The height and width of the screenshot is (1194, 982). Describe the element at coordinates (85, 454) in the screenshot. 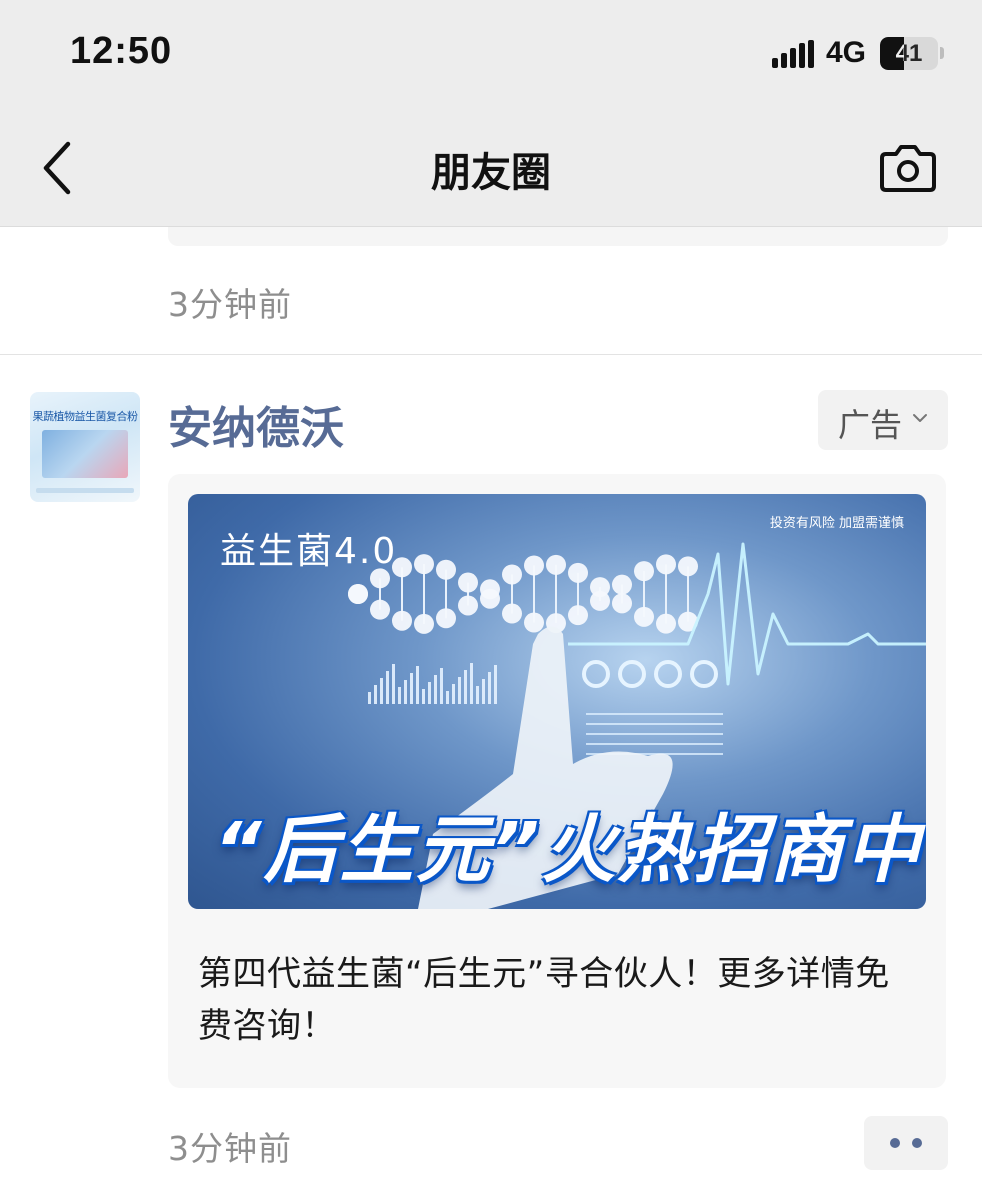

I see `avatar-product-image` at that location.